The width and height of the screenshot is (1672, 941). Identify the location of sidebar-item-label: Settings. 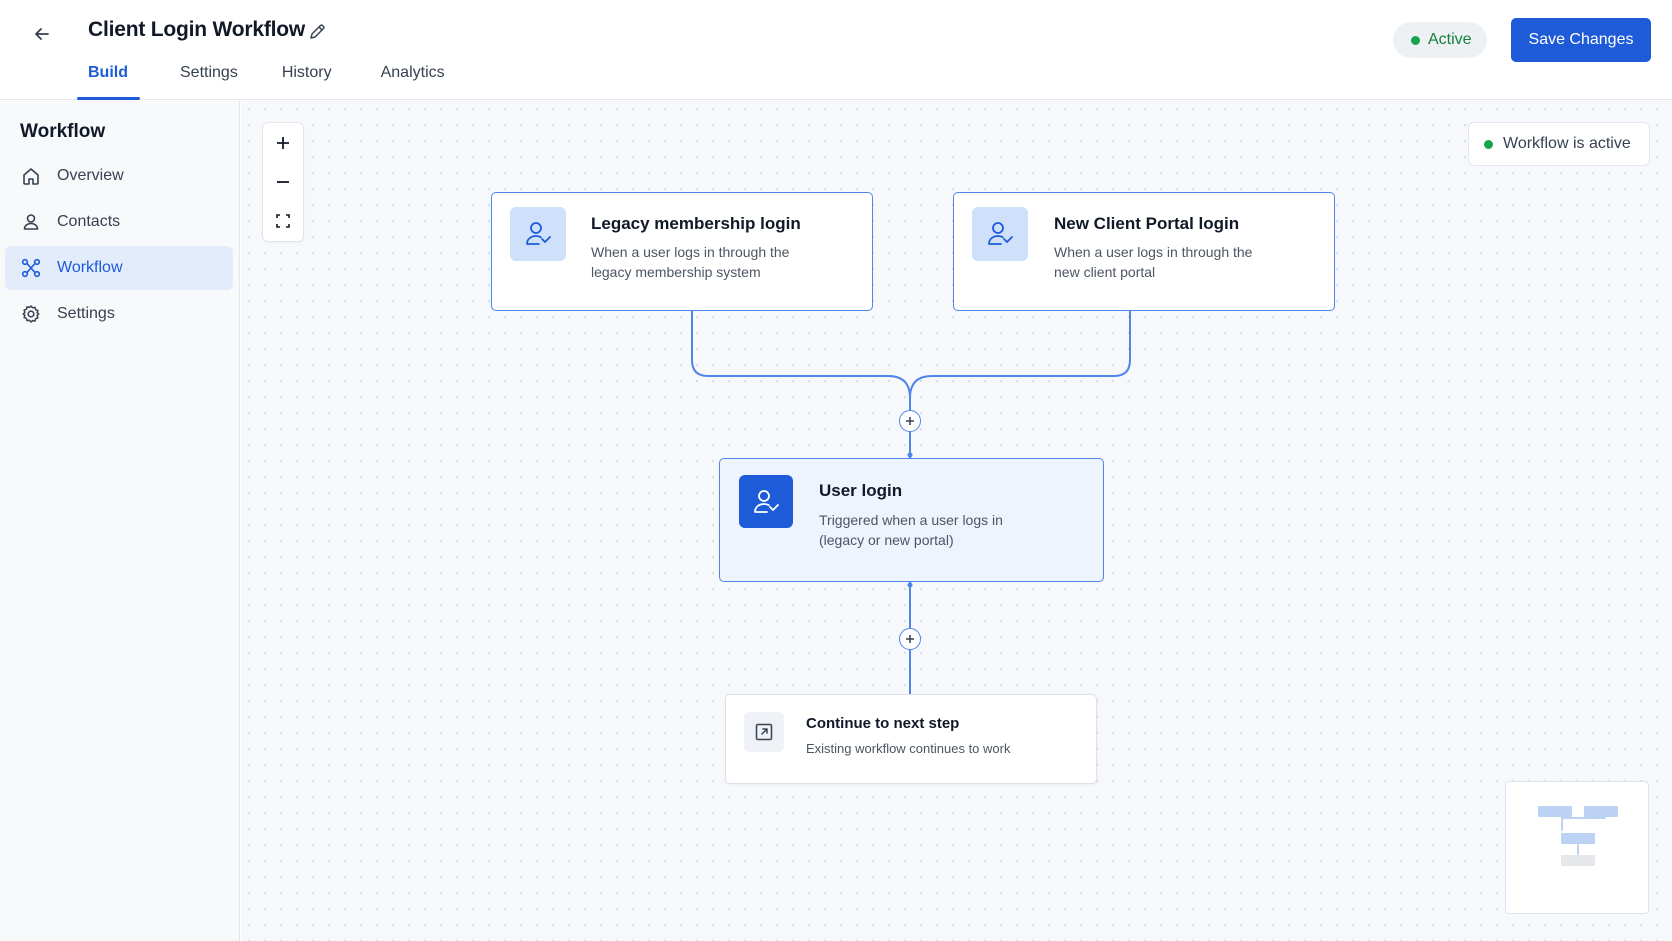
(86, 313).